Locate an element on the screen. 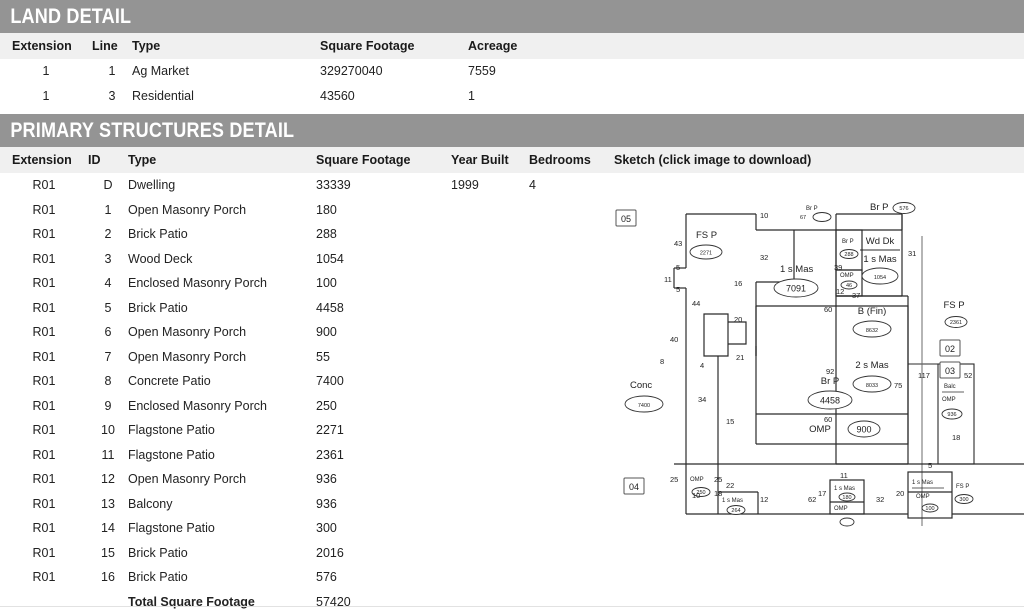 This screenshot has height=611, width=1024. primary-cell-square-footage: 100 is located at coordinates (383, 283).